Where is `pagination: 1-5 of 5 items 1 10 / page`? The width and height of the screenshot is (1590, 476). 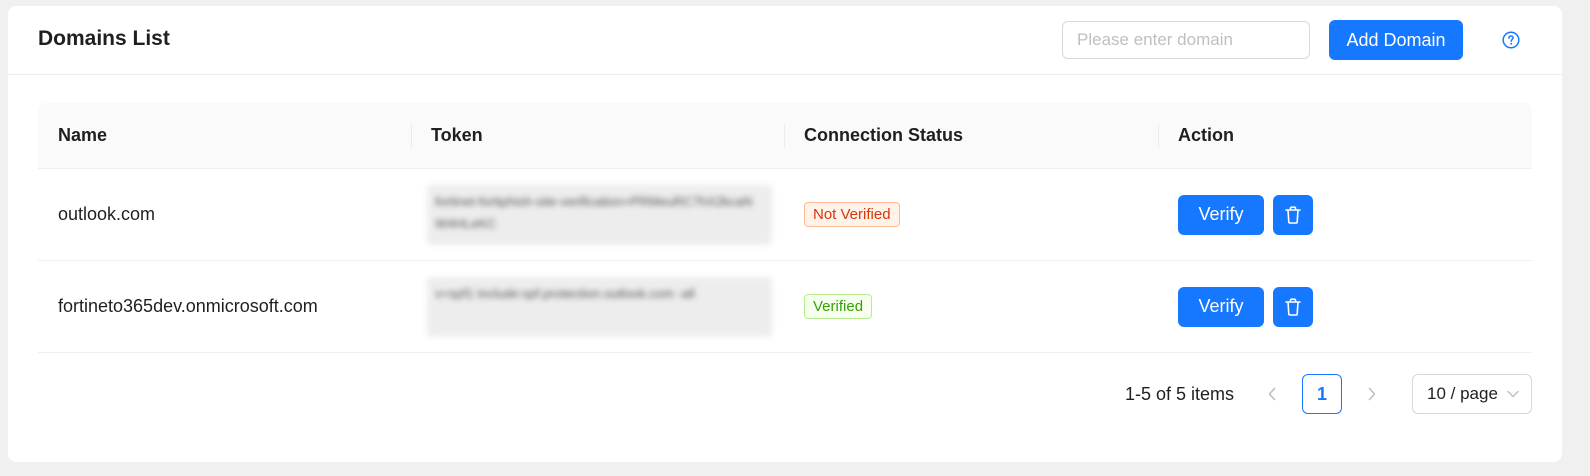 pagination: 1-5 of 5 items 1 10 / page is located at coordinates (1328, 394).